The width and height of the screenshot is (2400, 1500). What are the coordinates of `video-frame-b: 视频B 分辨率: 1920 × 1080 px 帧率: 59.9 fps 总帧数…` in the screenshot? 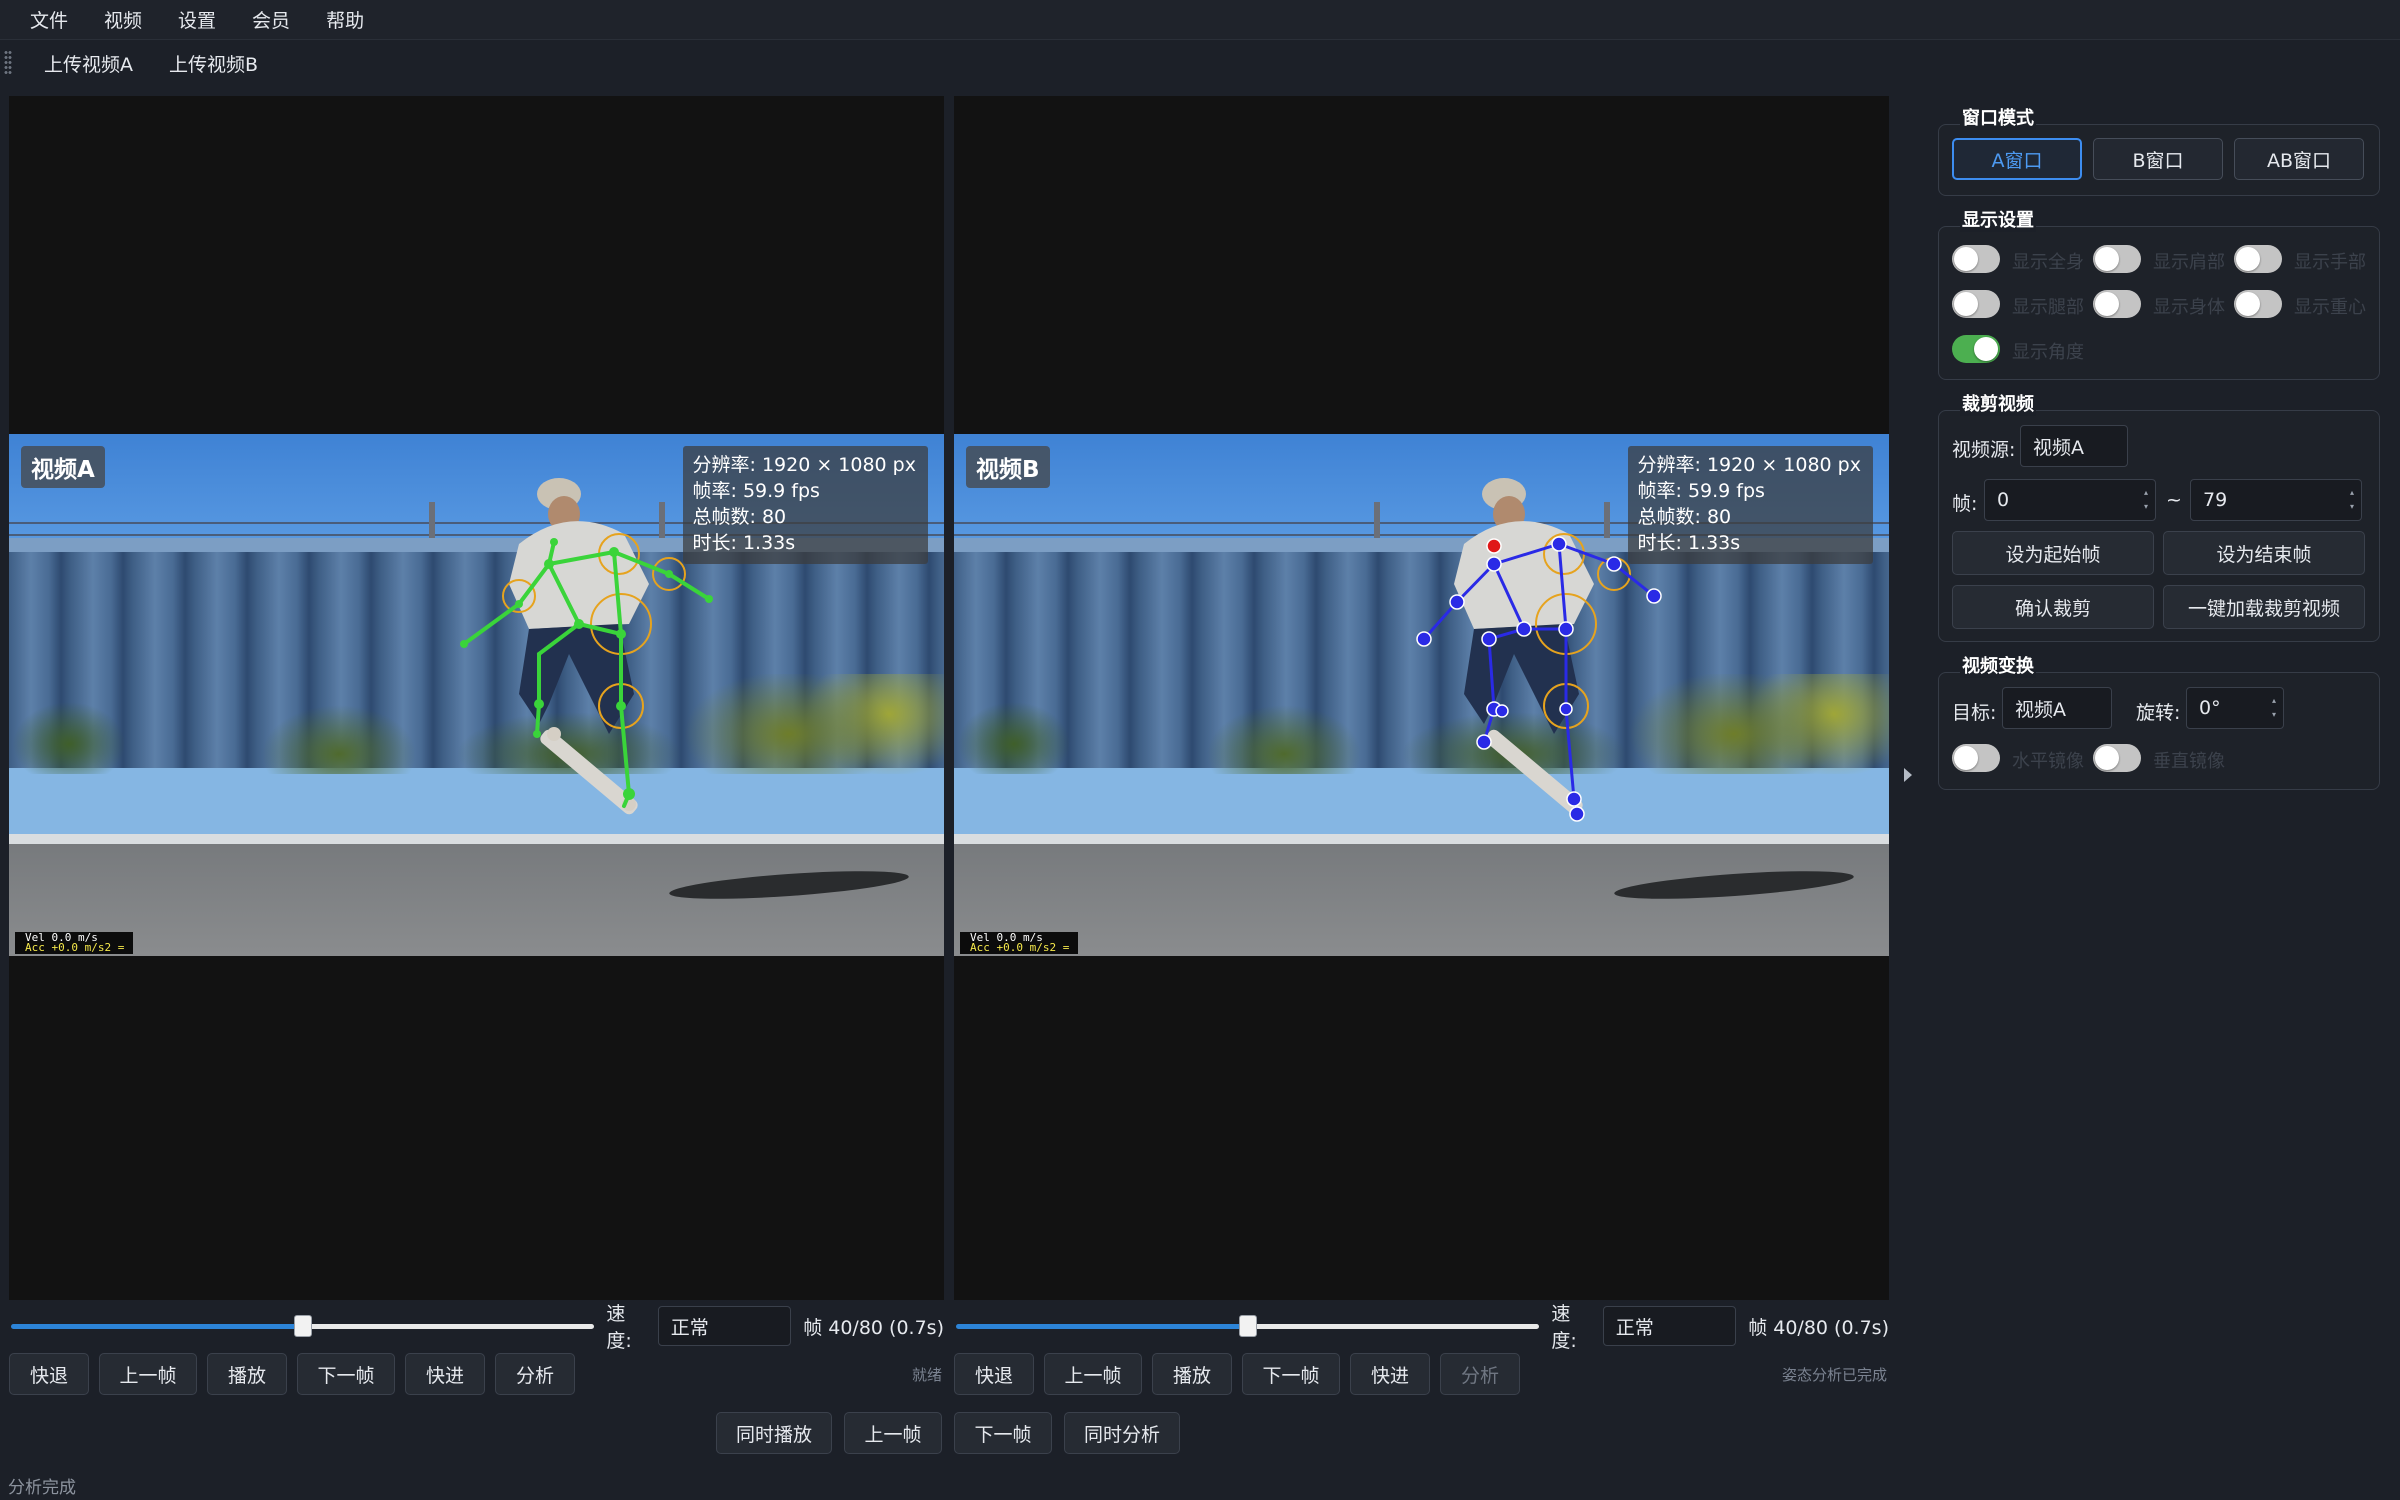 It's located at (1421, 695).